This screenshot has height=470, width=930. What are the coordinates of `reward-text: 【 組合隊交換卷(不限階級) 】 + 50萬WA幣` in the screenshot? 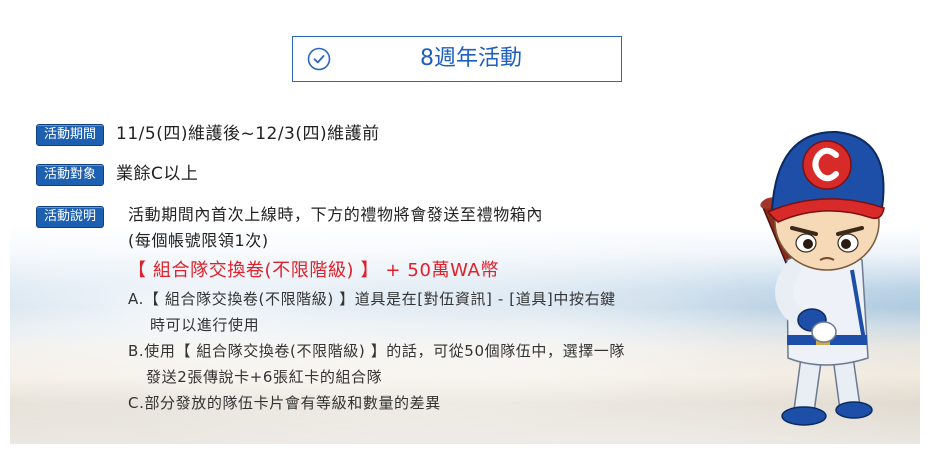 It's located at (314, 270).